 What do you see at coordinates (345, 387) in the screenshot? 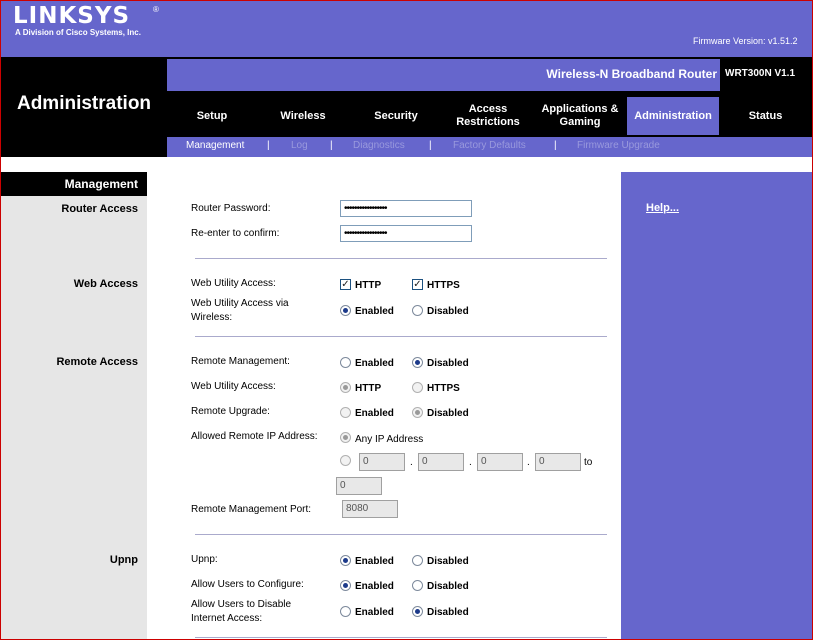
I see `remote-http-radio` at bounding box center [345, 387].